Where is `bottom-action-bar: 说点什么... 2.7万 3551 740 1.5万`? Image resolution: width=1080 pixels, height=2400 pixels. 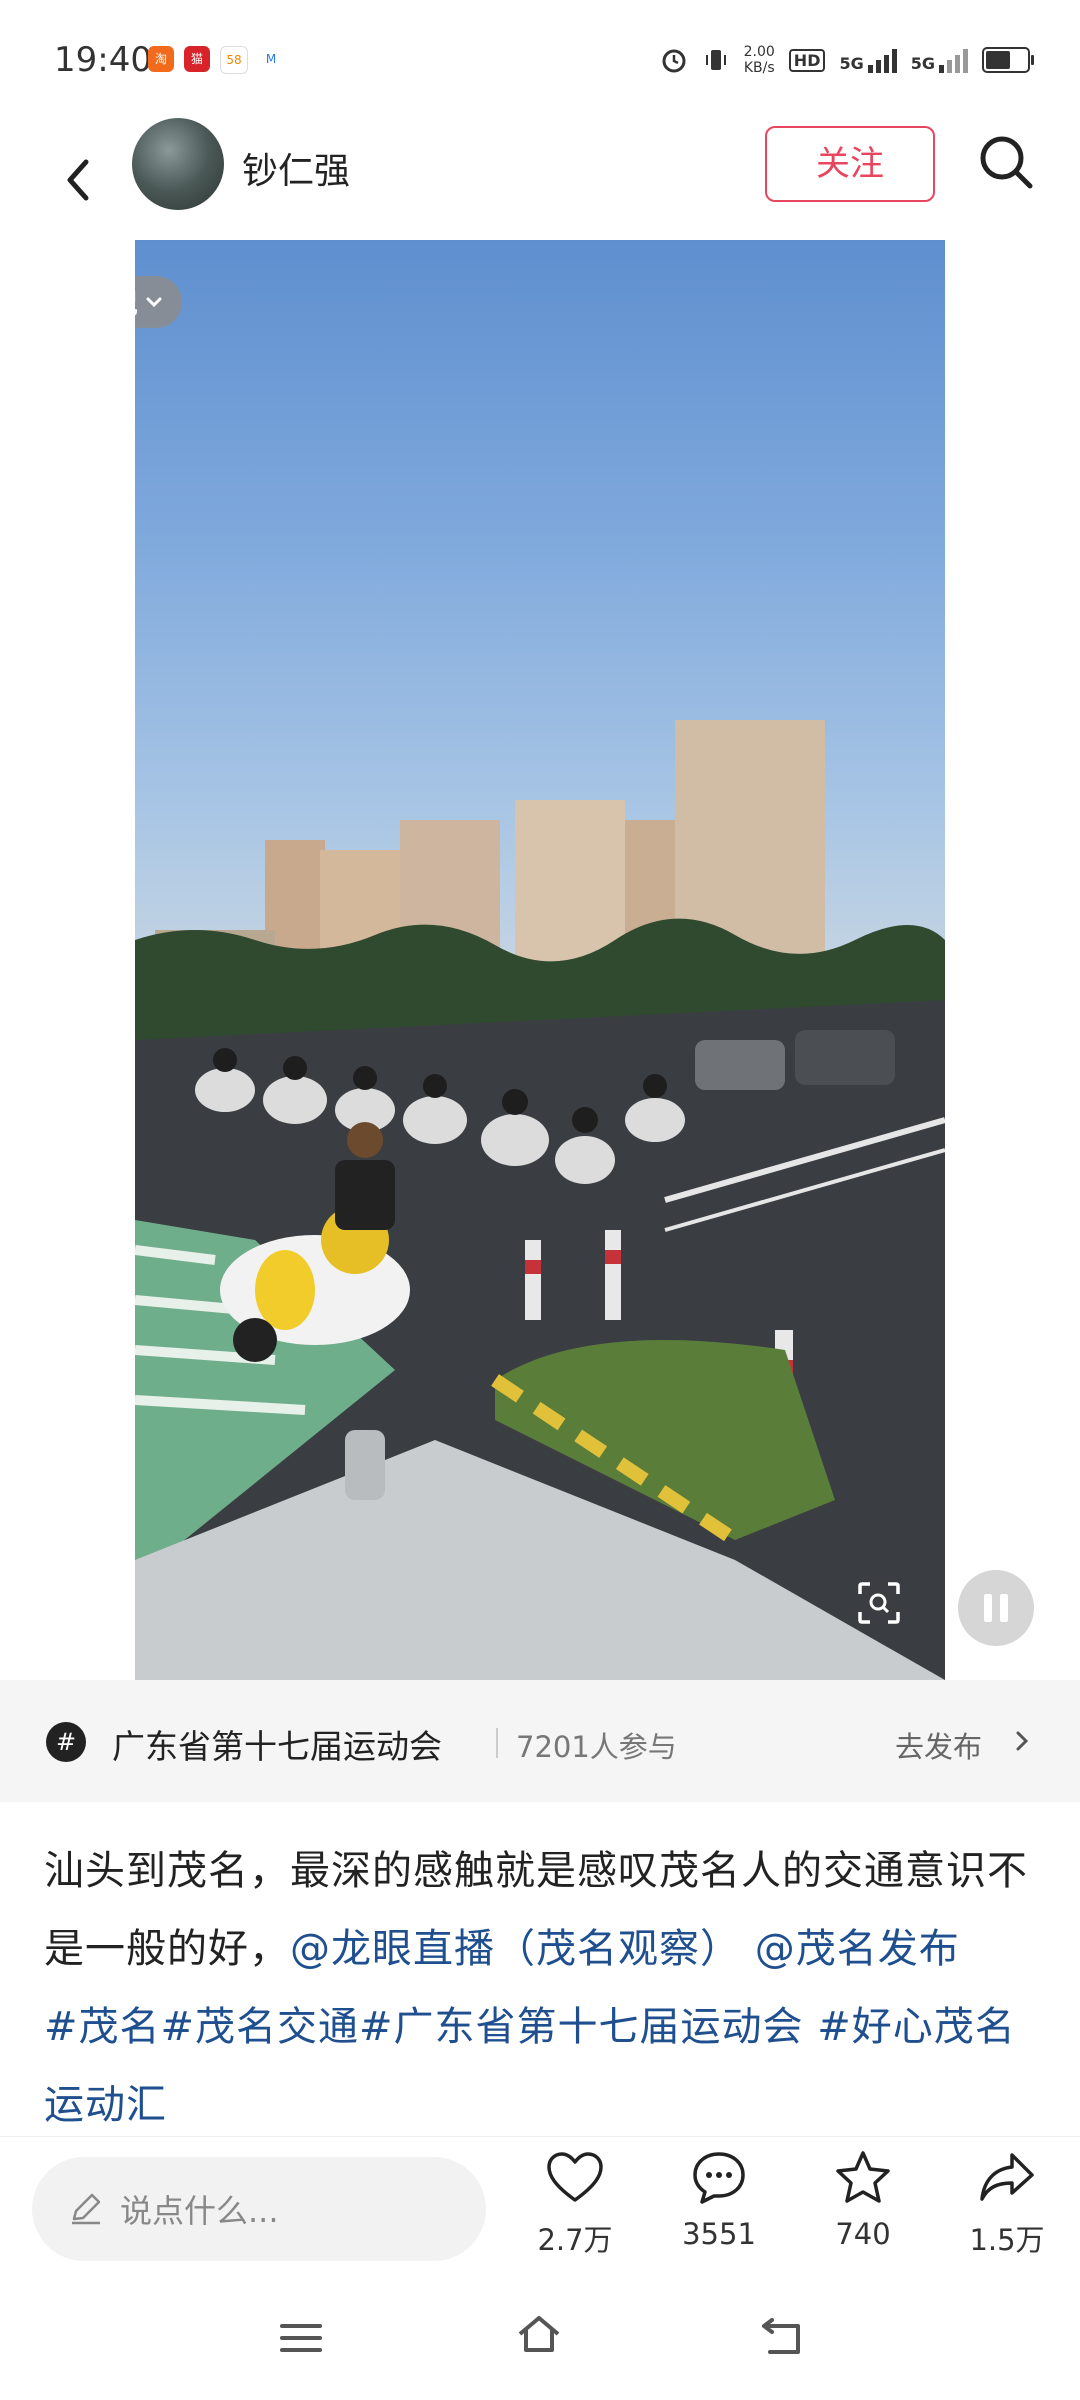 bottom-action-bar: 说点什么... 2.7万 3551 740 1.5万 is located at coordinates (540, 2206).